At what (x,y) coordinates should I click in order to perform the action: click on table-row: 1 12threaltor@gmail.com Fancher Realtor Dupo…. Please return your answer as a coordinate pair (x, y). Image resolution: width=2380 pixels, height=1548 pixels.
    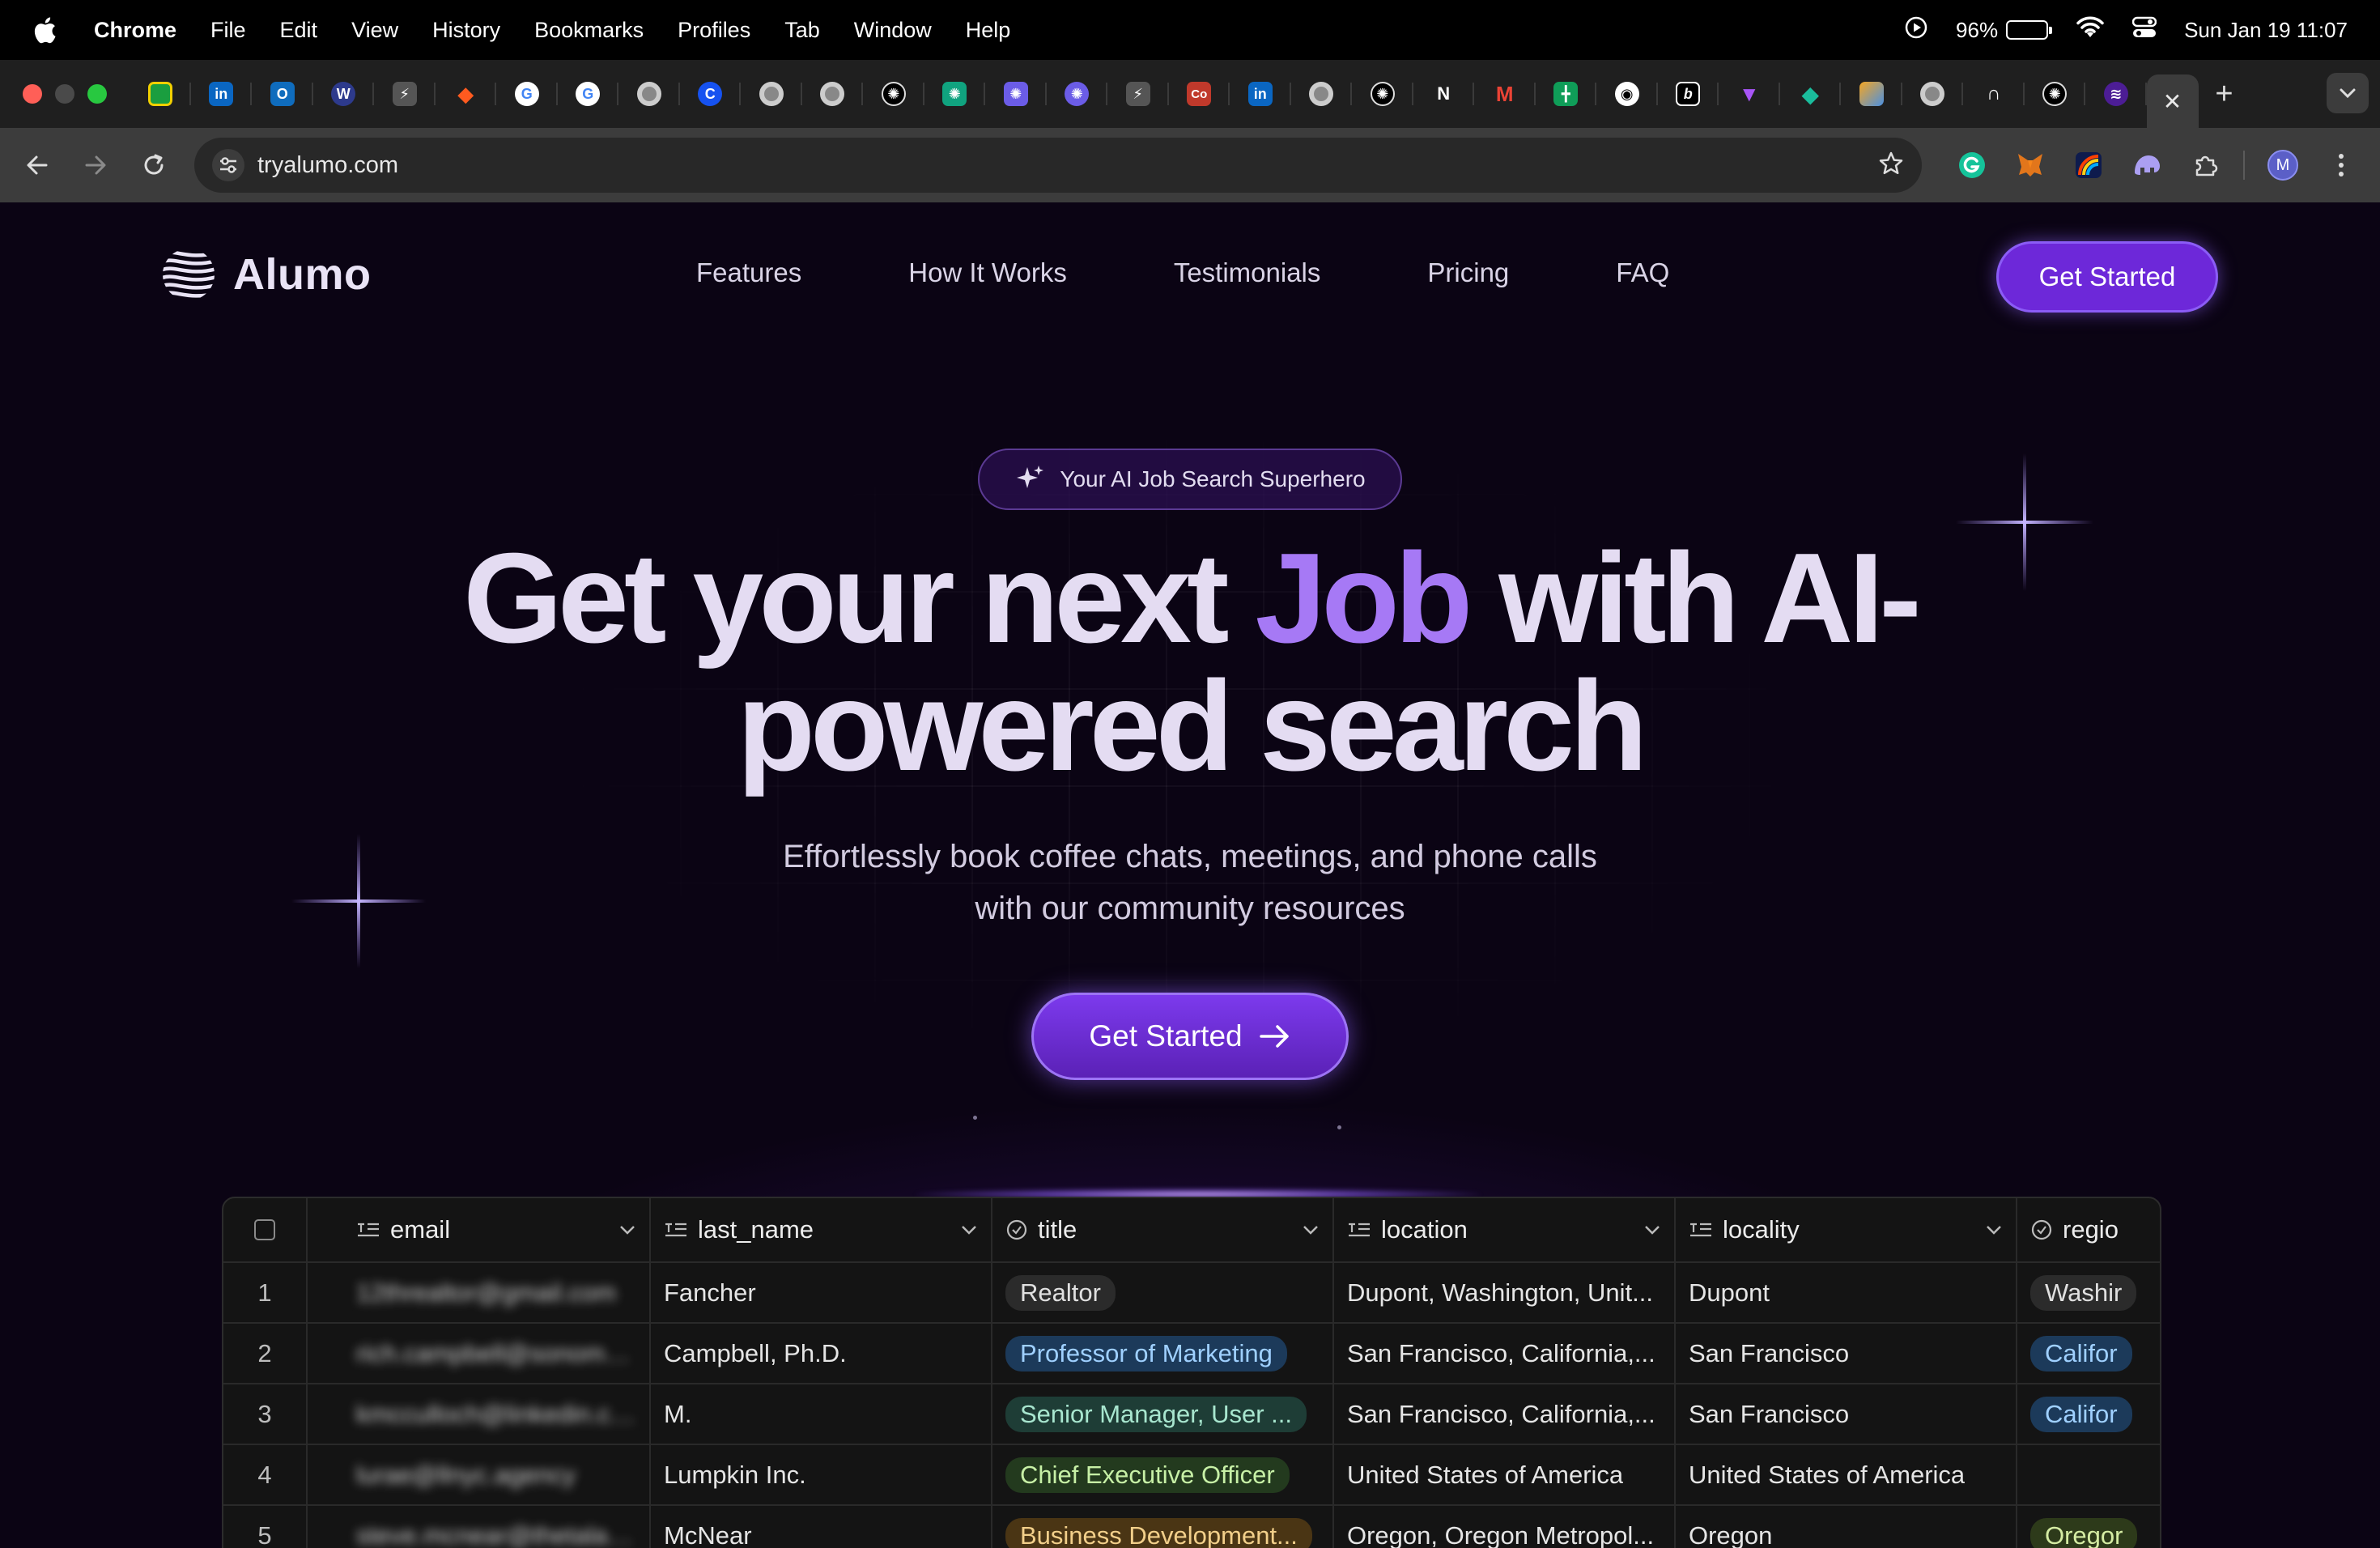
    Looking at the image, I should click on (1192, 1293).